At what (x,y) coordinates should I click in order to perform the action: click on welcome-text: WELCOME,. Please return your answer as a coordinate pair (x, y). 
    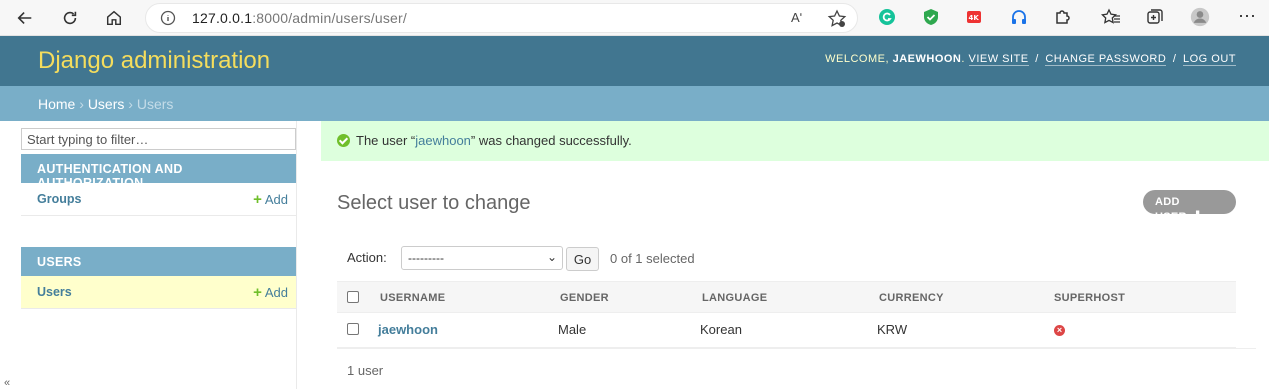
    Looking at the image, I should click on (857, 59).